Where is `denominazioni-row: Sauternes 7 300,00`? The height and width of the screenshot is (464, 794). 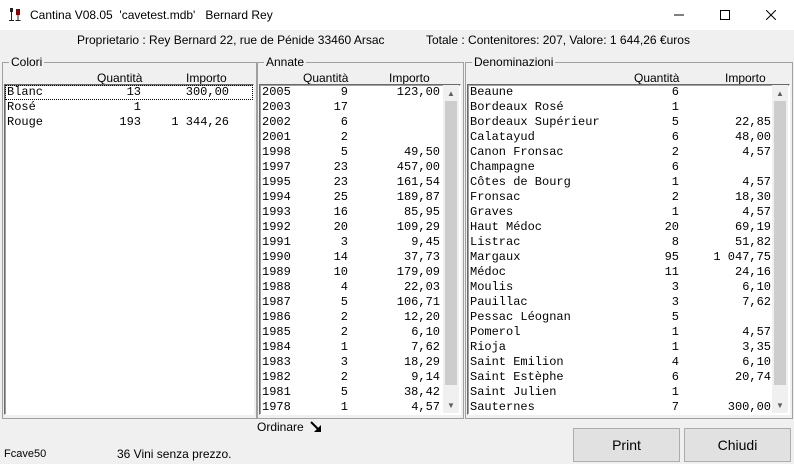
denominazioni-row: Sauternes 7 300,00 is located at coordinates (628, 407).